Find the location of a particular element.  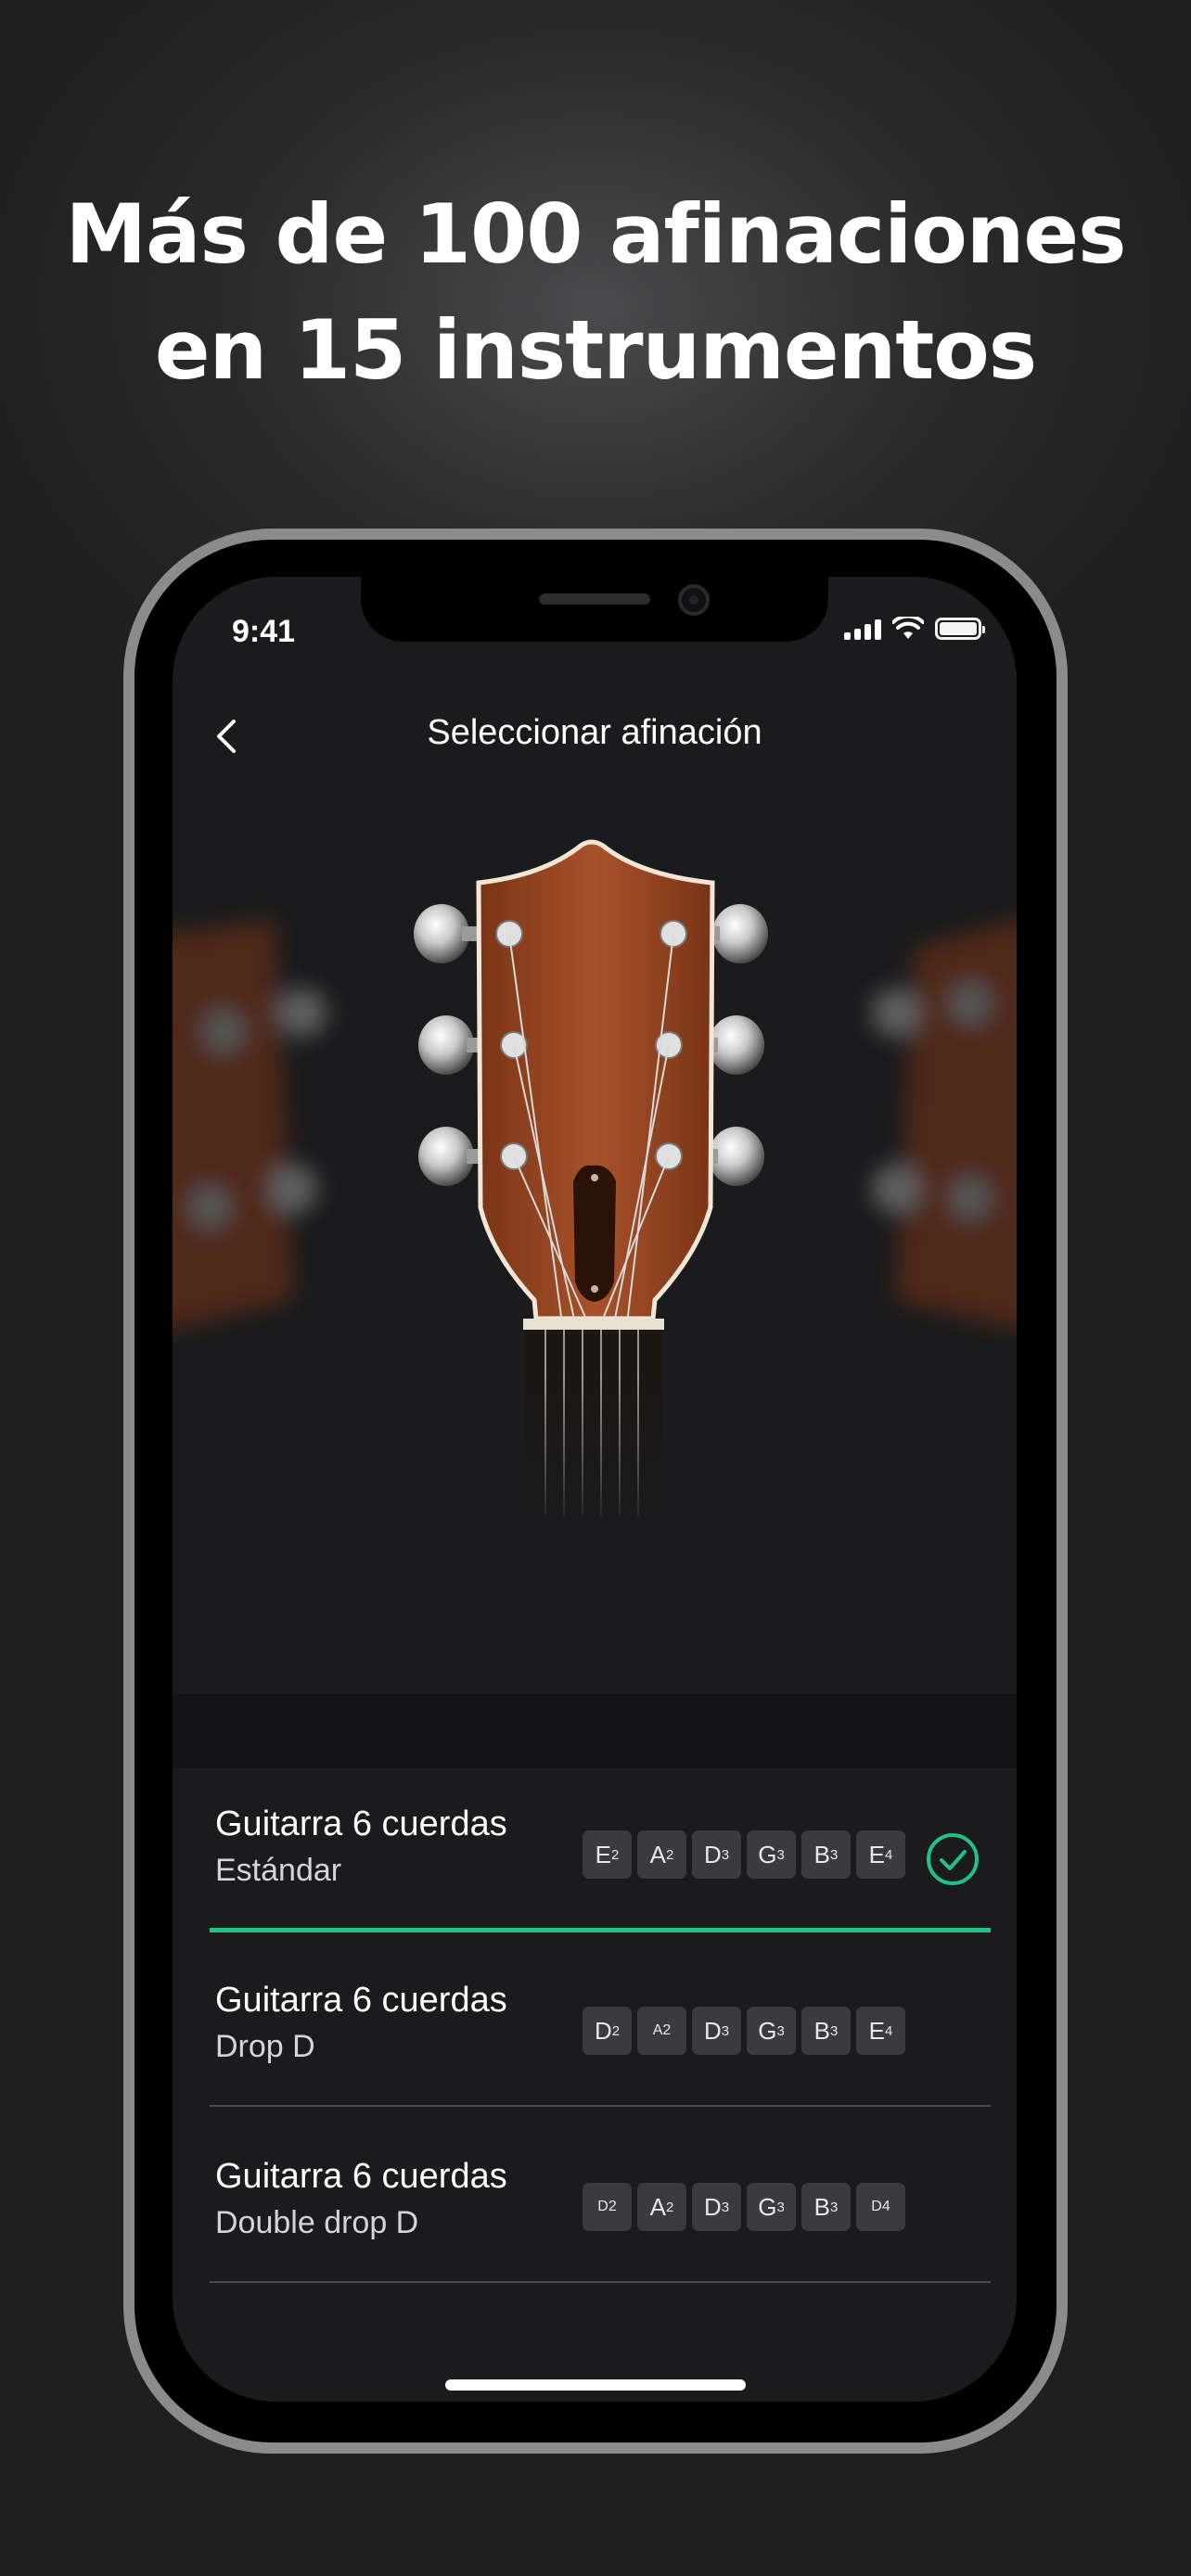

status-icons is located at coordinates (914, 628).